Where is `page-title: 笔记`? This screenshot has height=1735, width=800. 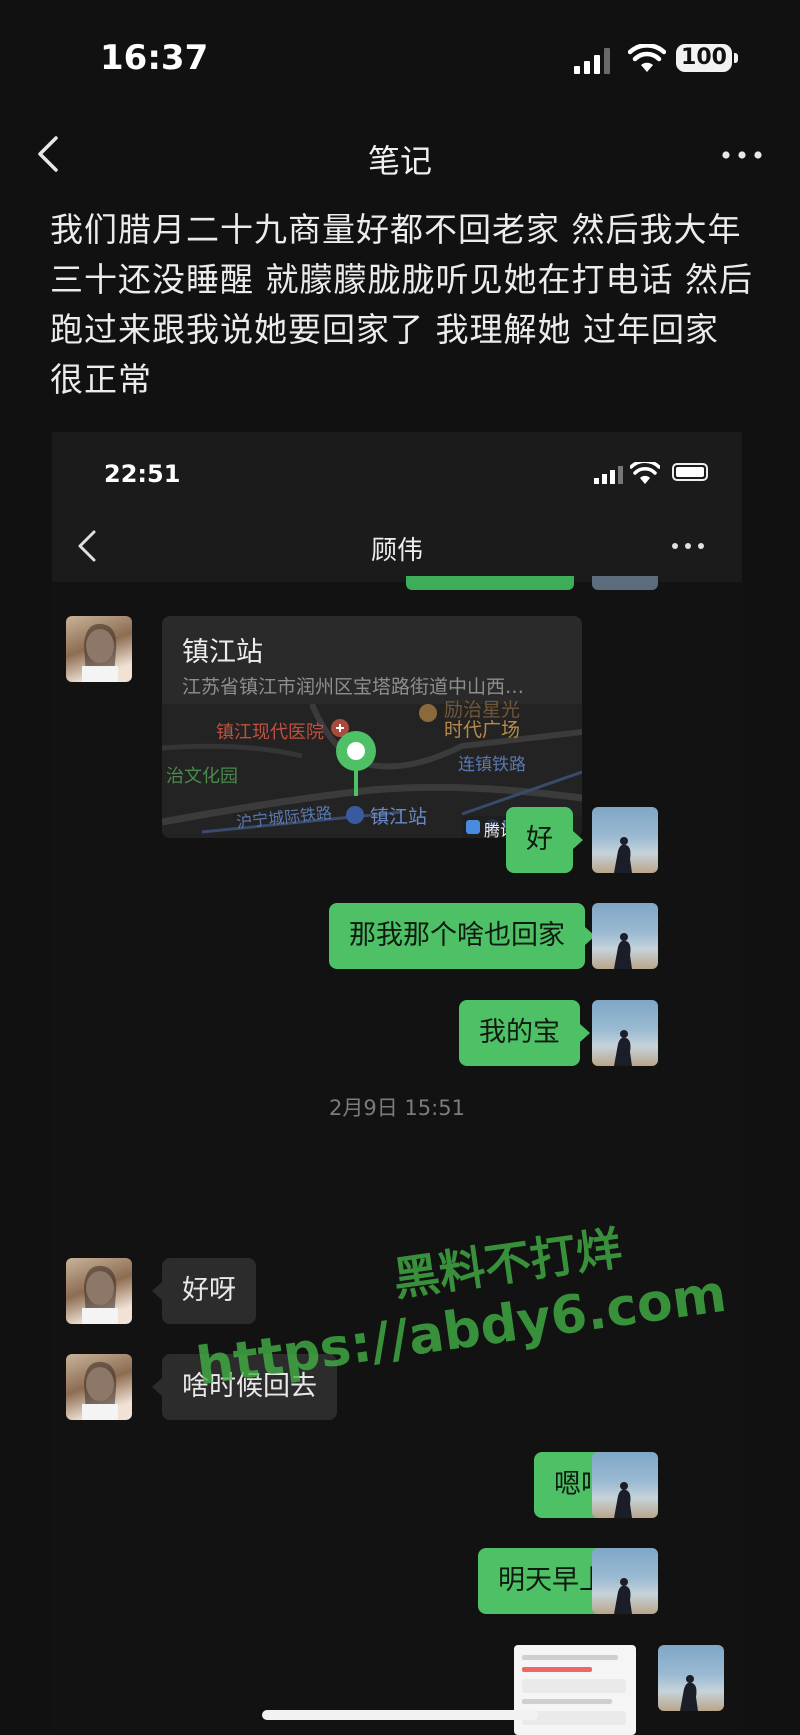 page-title: 笔记 is located at coordinates (399, 161).